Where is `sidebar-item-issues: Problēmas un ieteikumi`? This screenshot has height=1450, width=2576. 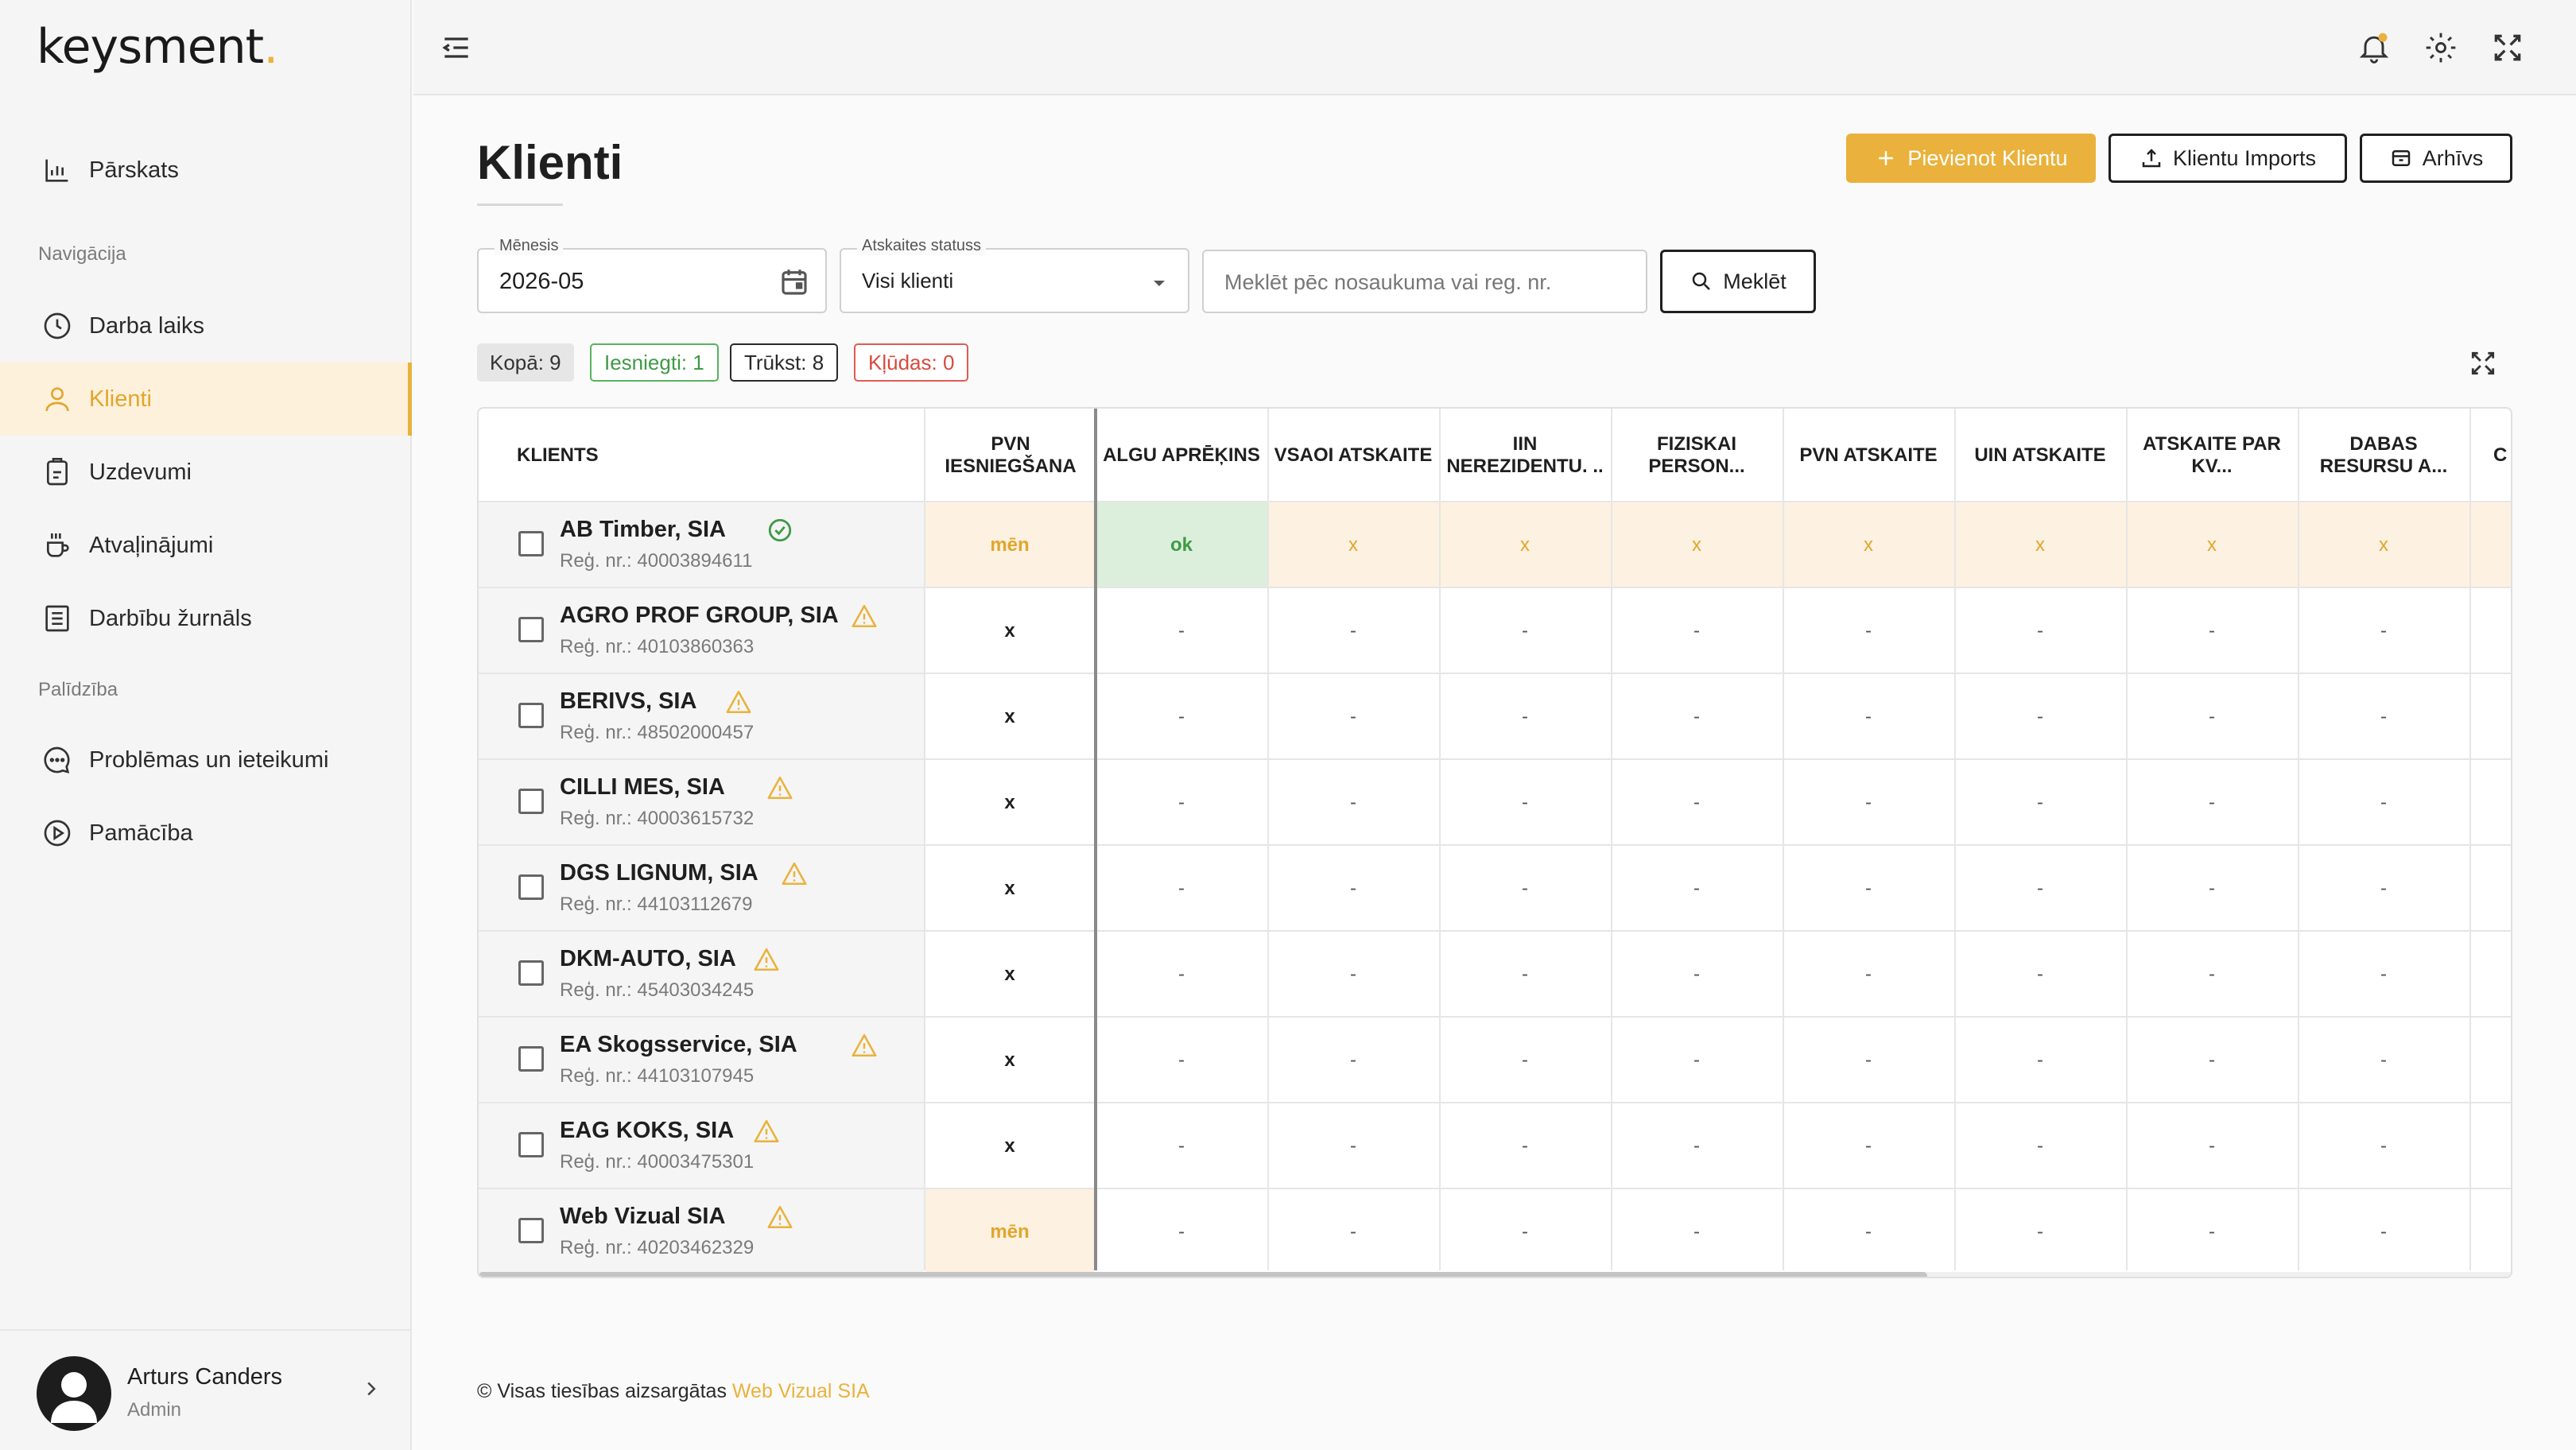
sidebar-item-issues: Problēmas un ieteikumi is located at coordinates (206, 760).